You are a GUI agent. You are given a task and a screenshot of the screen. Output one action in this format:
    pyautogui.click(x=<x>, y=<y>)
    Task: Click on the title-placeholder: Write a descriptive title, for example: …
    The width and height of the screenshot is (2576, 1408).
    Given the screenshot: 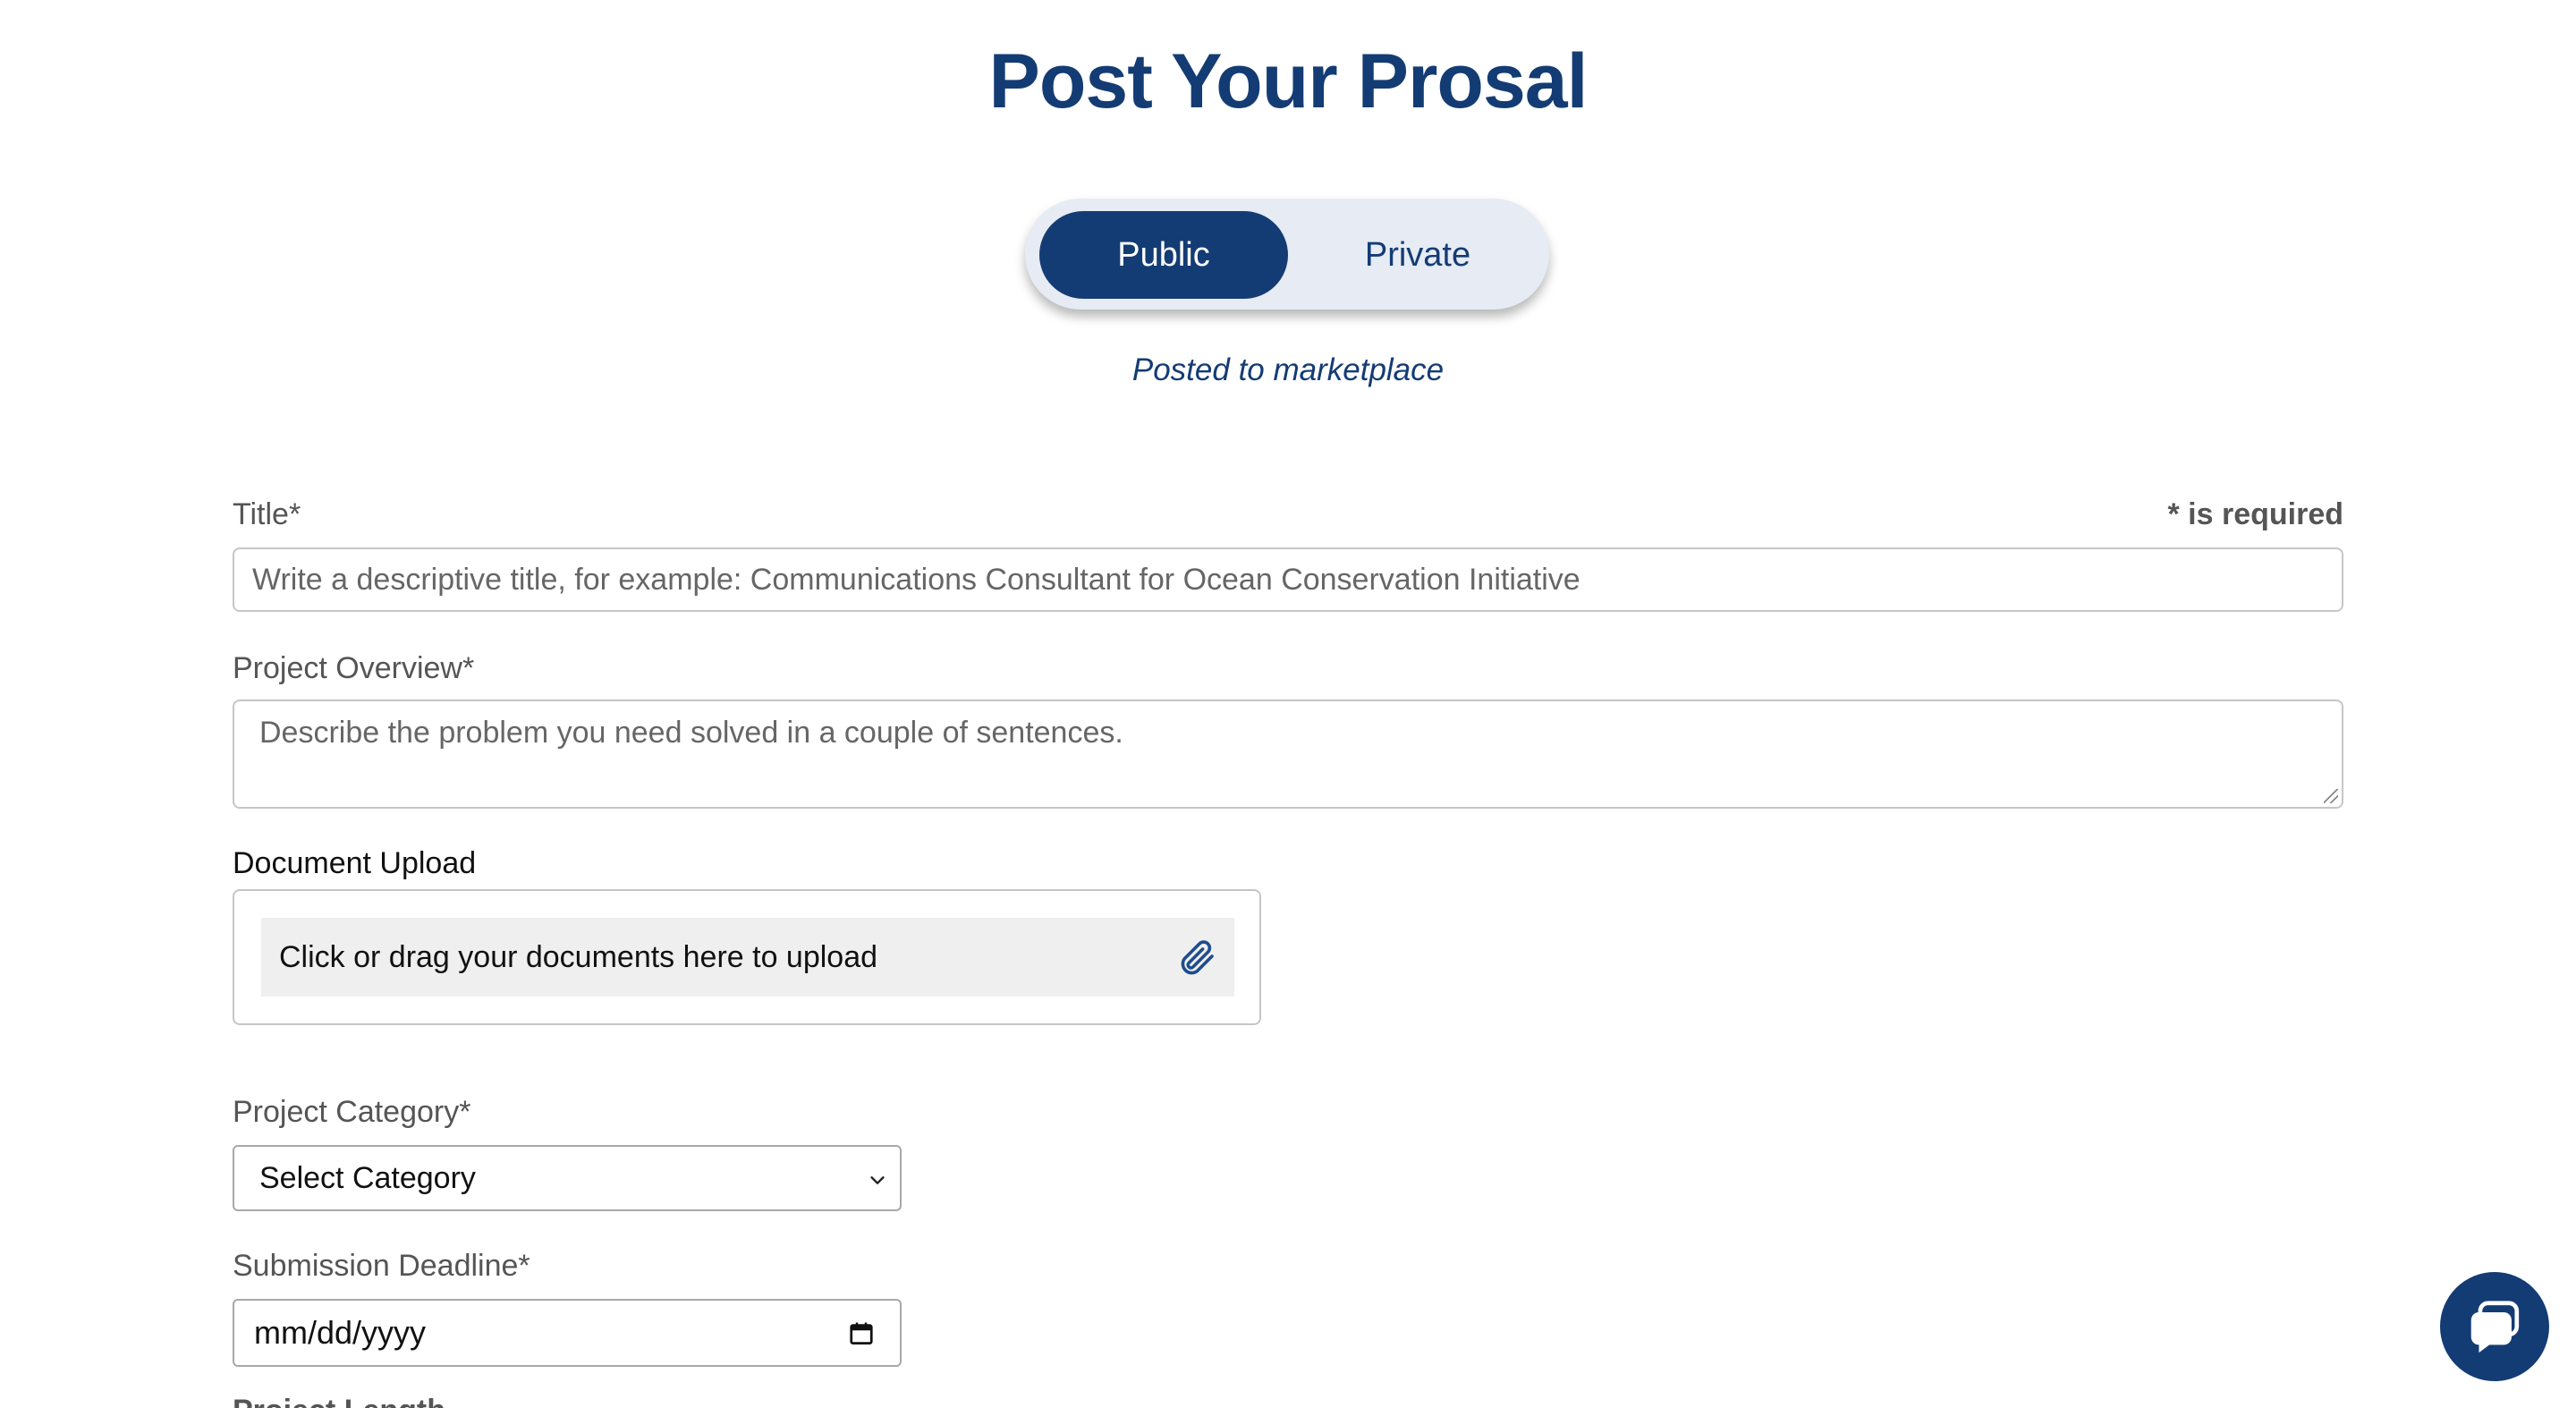 What is the action you would take?
    pyautogui.click(x=916, y=579)
    